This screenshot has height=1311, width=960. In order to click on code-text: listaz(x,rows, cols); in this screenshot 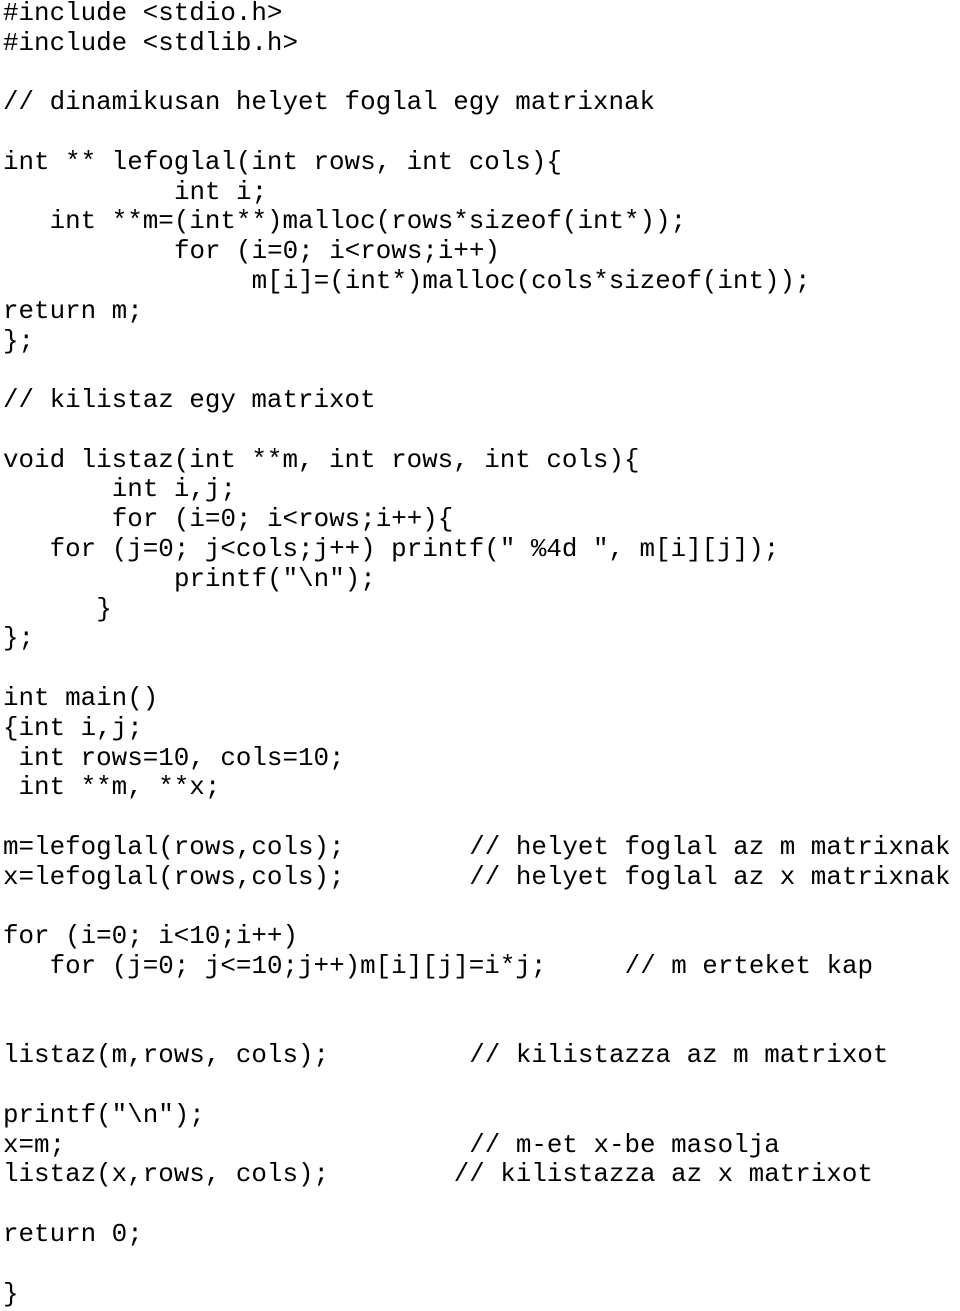, I will do `click(166, 1174)`.